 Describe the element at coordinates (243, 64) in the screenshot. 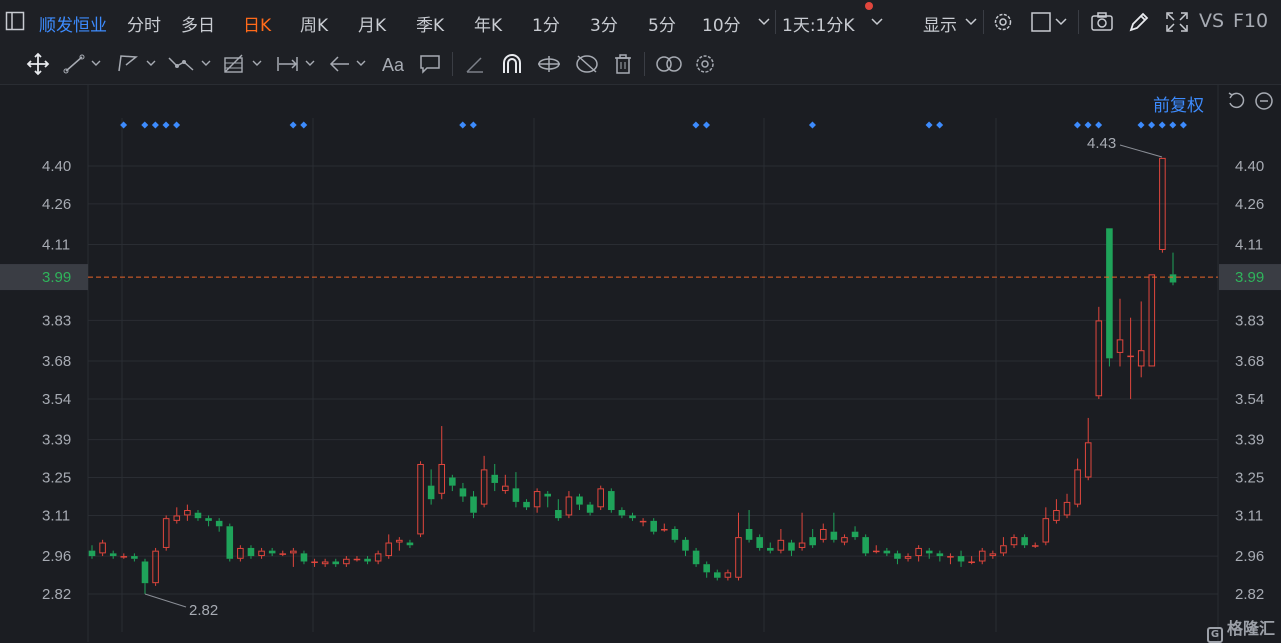

I see `fibonacci-tool-icon` at that location.